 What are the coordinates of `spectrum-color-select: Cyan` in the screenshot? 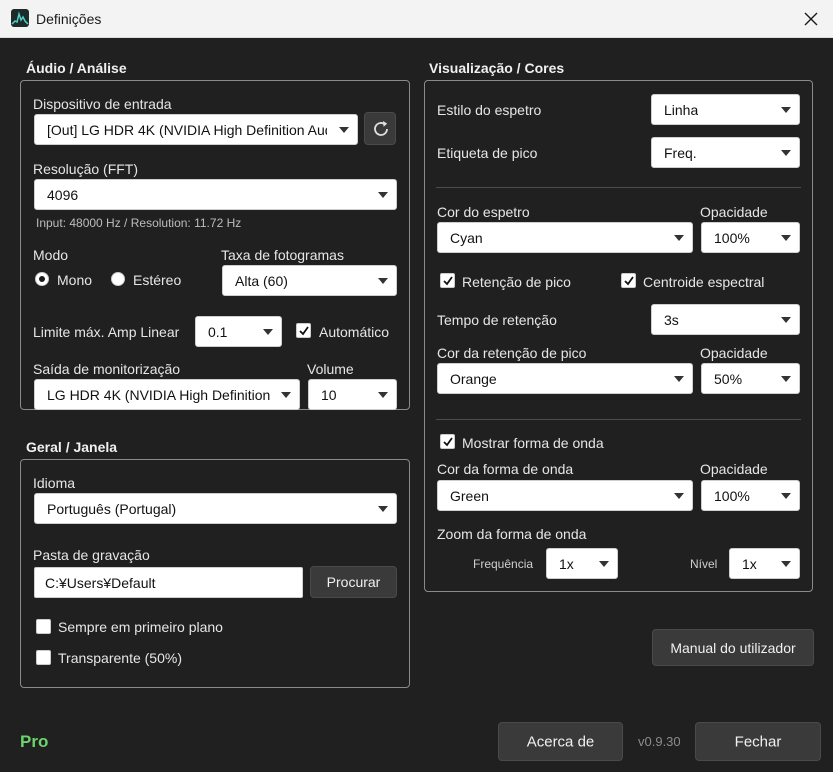 It's located at (565, 237).